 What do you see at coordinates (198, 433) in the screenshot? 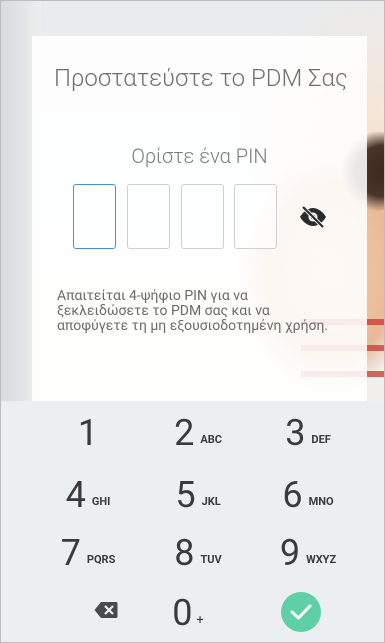
I see `key-2: 2 ABC` at bounding box center [198, 433].